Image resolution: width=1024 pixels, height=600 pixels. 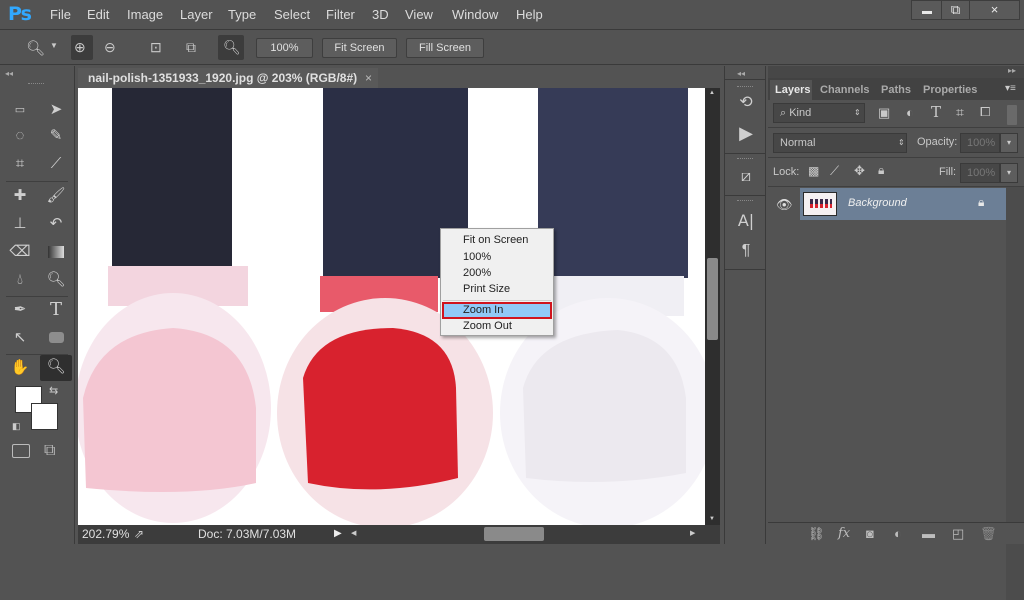 I want to click on opacity-input: 100%, so click(x=980, y=143).